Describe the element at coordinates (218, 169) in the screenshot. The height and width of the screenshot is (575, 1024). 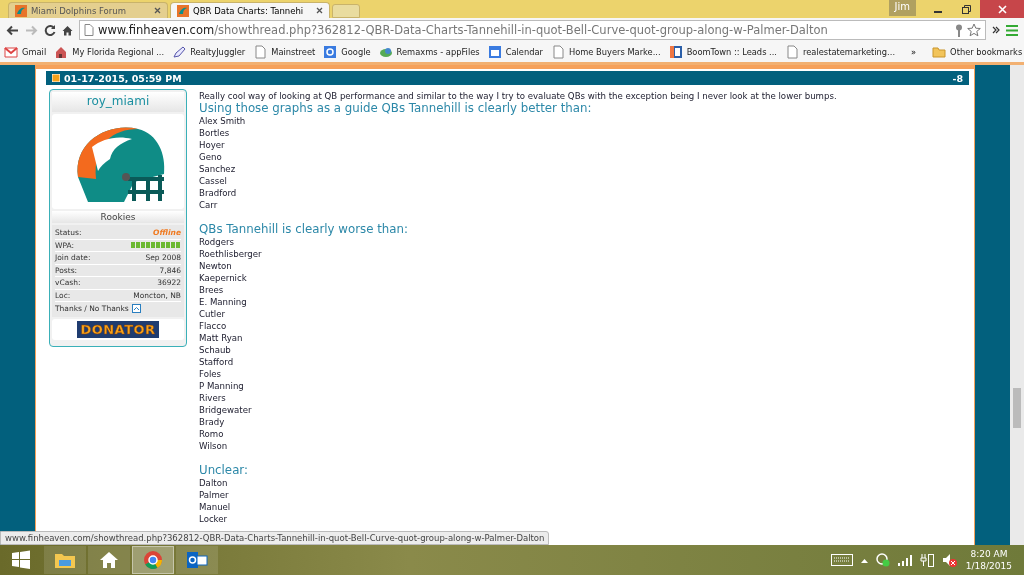
I see `player-name: Sanchez` at that location.